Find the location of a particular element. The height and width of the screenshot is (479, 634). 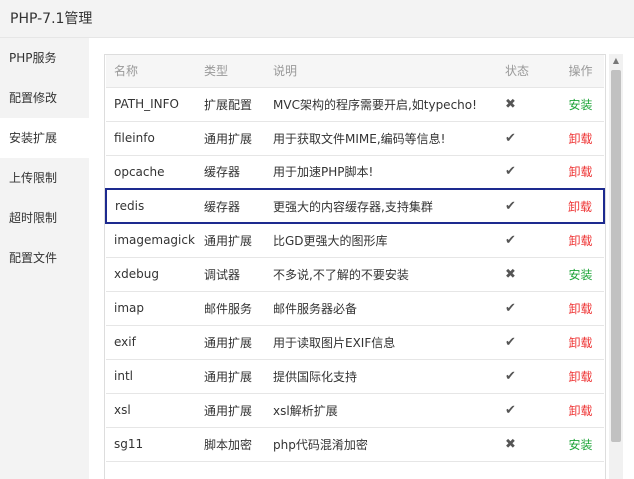

extension-desc: 提供国际化支持 is located at coordinates (385, 376).